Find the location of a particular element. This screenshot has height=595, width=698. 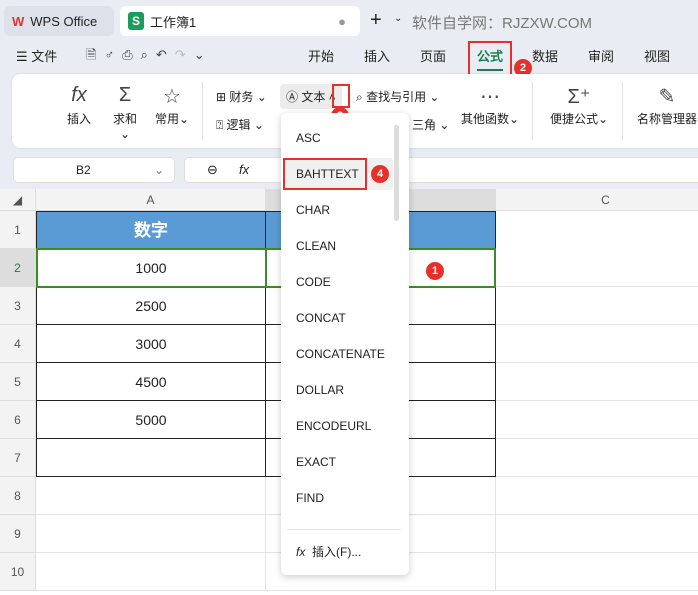

name-box: B2 ⌄ is located at coordinates (94, 170).